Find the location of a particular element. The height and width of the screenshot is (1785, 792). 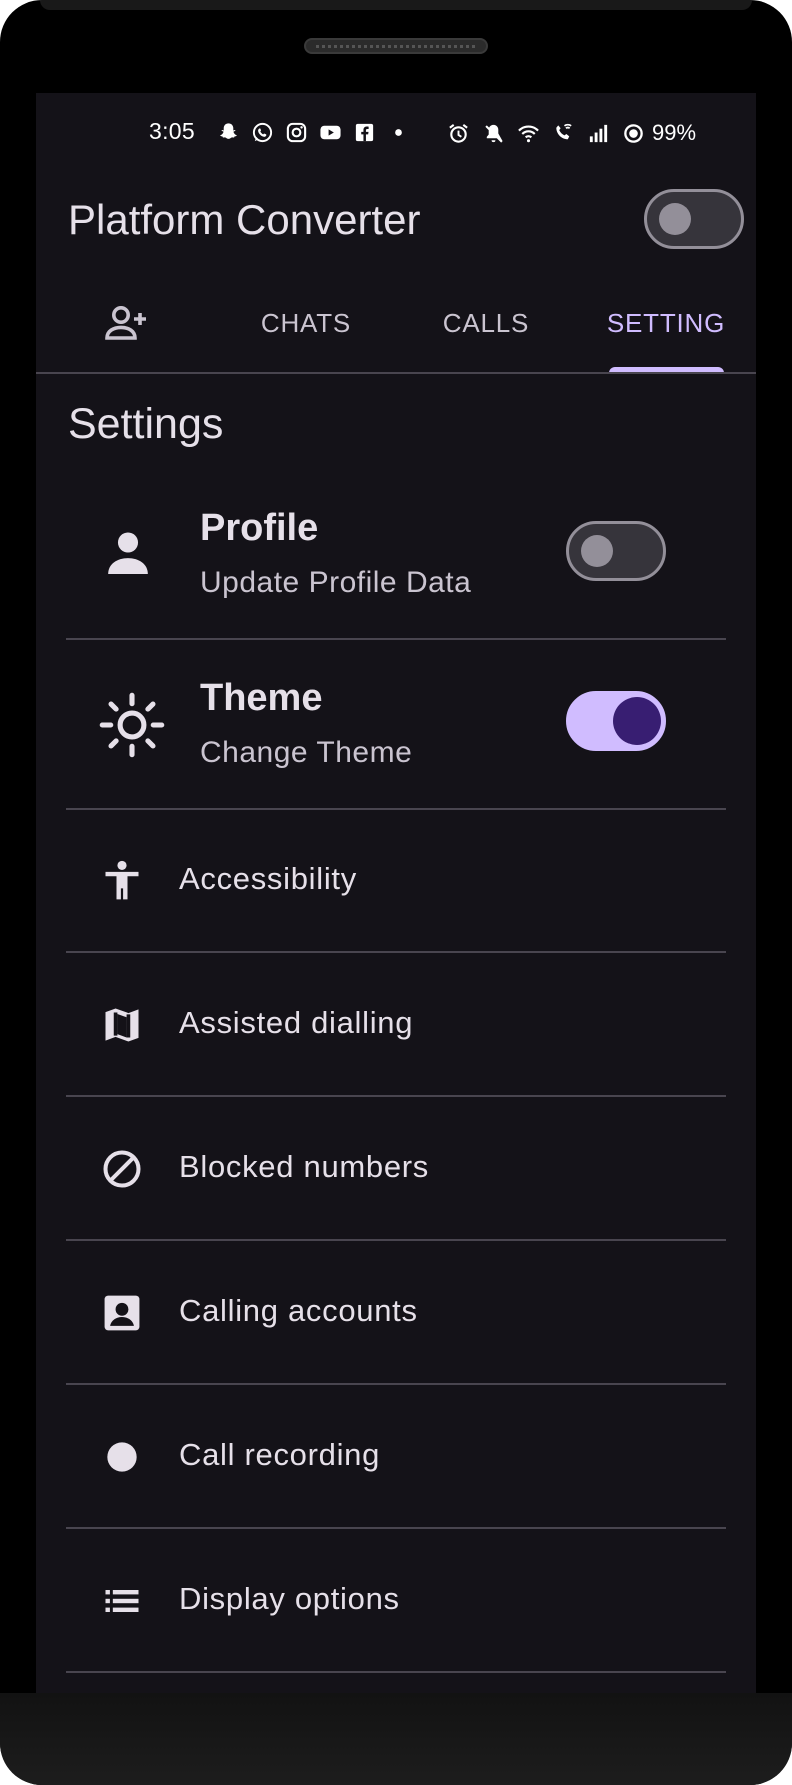

youtube-icon is located at coordinates (330, 132).